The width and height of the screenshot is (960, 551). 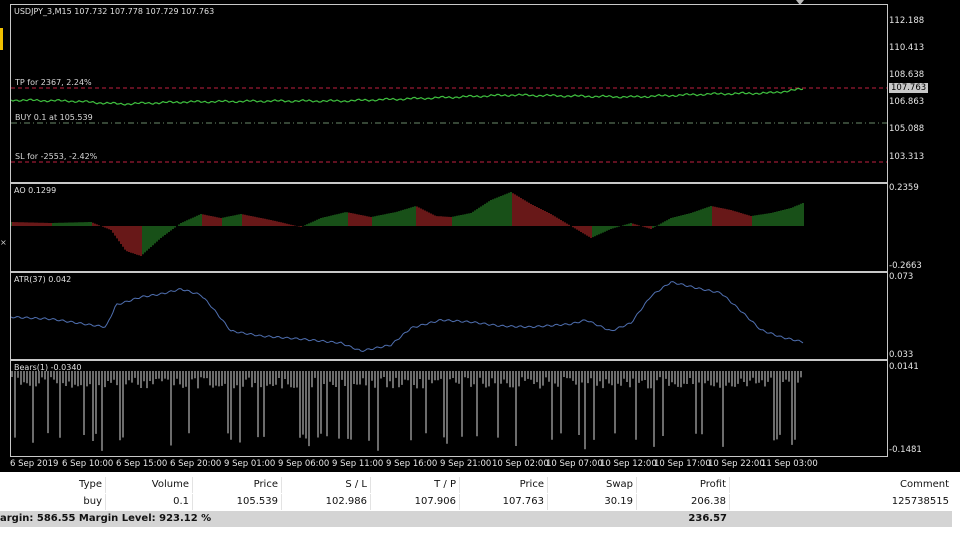 What do you see at coordinates (841, 485) in the screenshot?
I see `column-header-comment: Comment` at bounding box center [841, 485].